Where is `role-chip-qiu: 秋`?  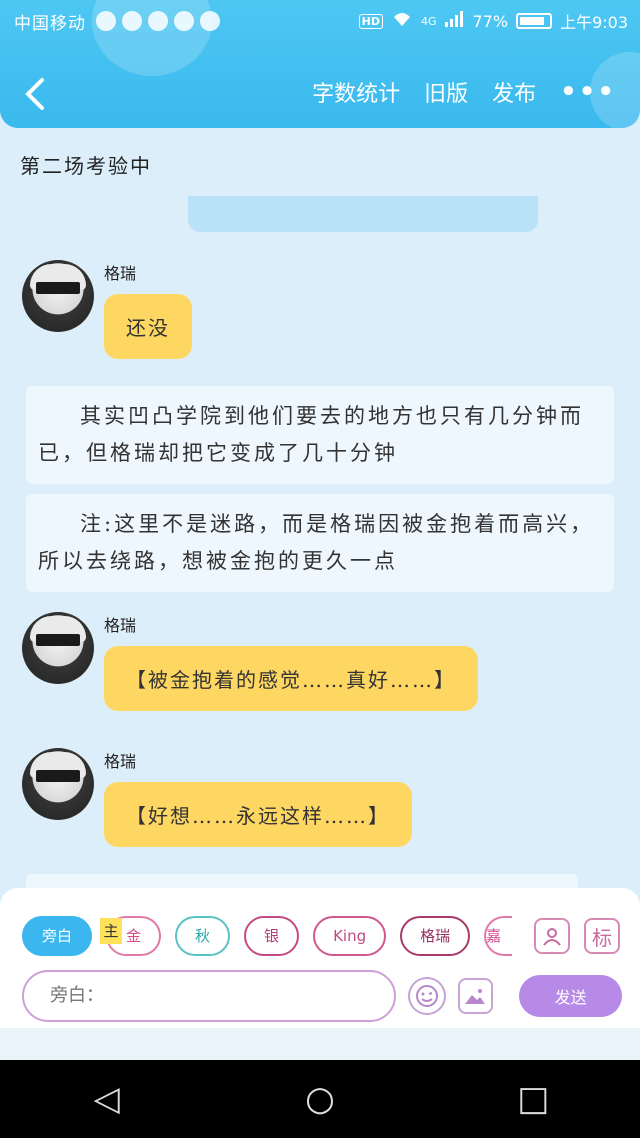
role-chip-qiu: 秋 is located at coordinates (203, 936).